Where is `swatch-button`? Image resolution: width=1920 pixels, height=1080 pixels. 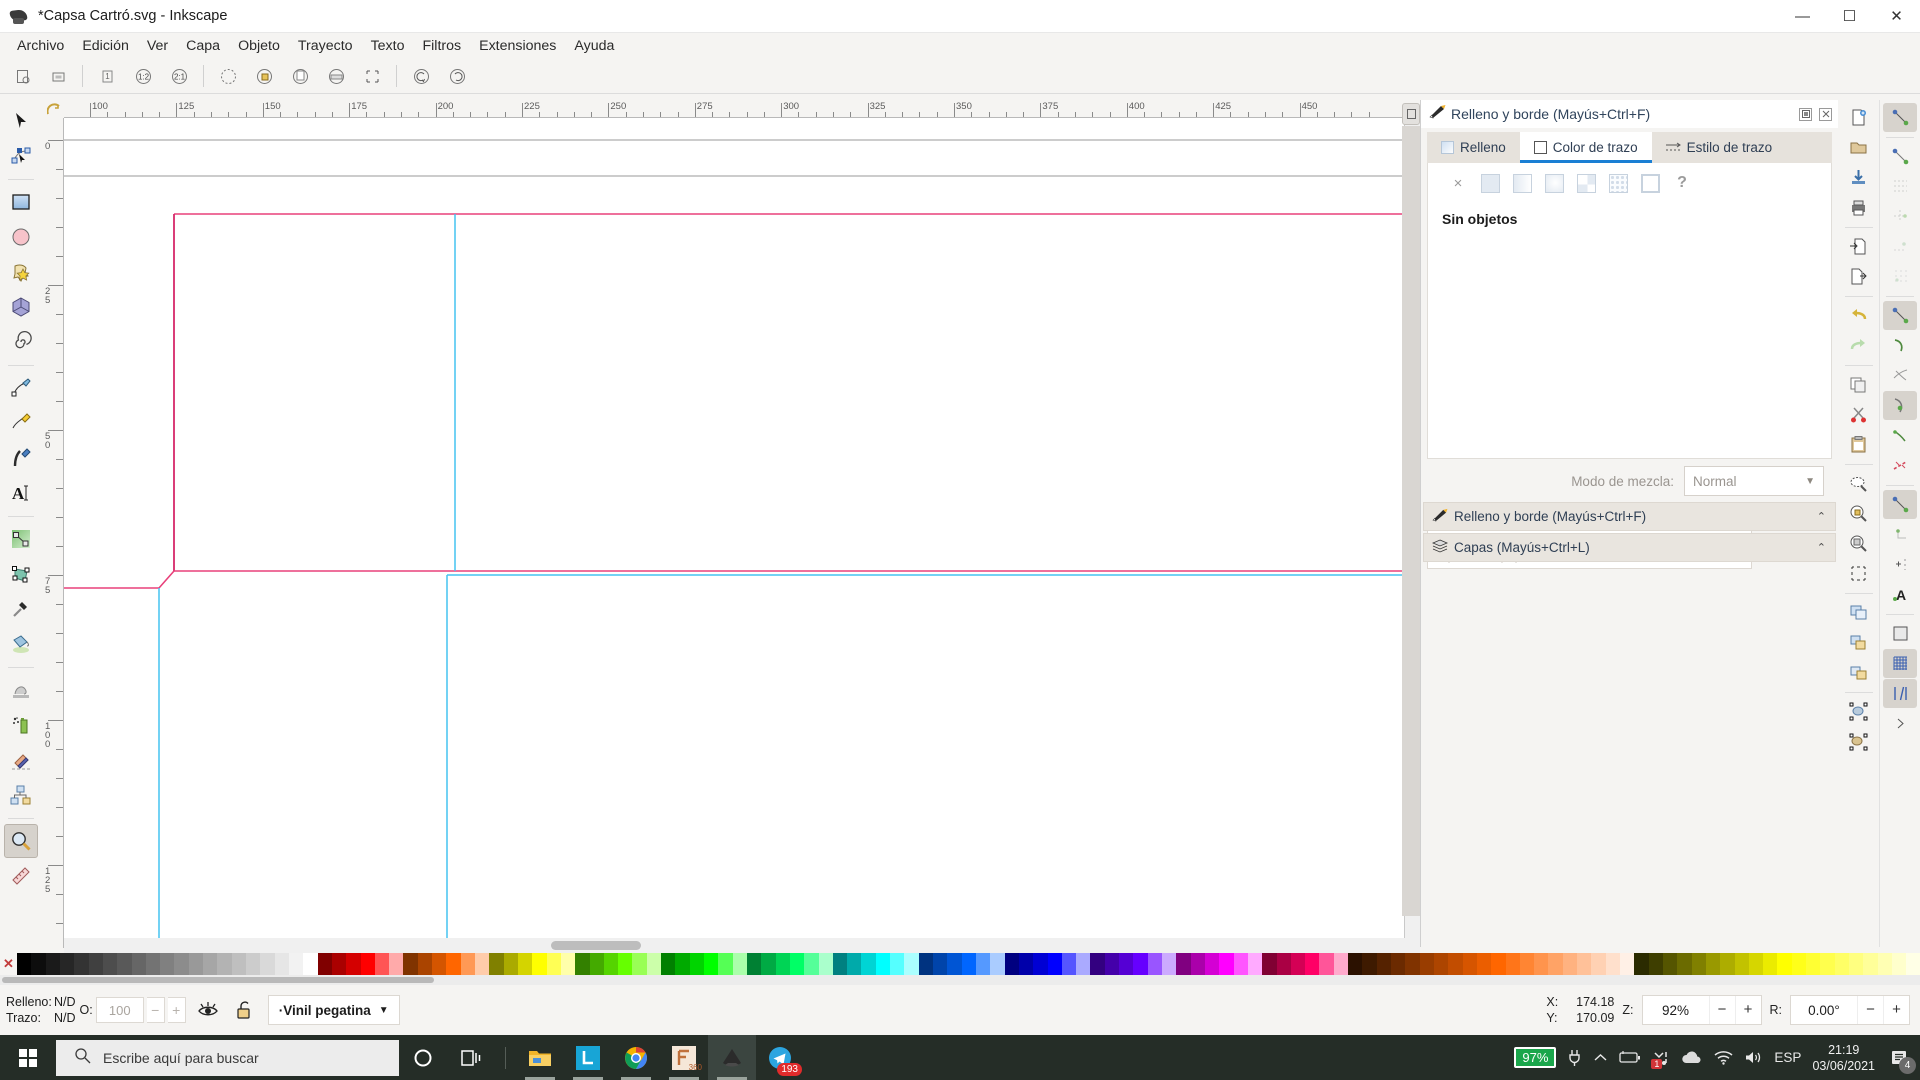
swatch-button is located at coordinates (1618, 183).